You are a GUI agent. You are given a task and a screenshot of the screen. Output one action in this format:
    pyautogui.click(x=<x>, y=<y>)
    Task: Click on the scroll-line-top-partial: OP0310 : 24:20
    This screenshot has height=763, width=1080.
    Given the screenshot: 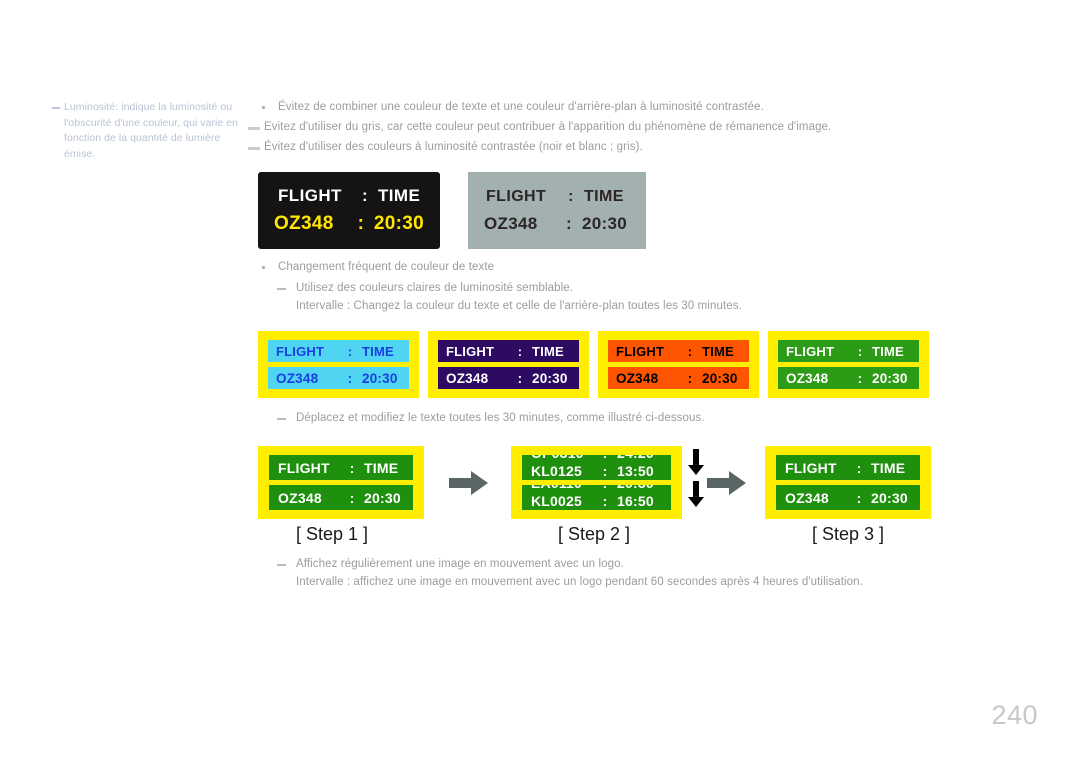 What is the action you would take?
    pyautogui.click(x=592, y=458)
    